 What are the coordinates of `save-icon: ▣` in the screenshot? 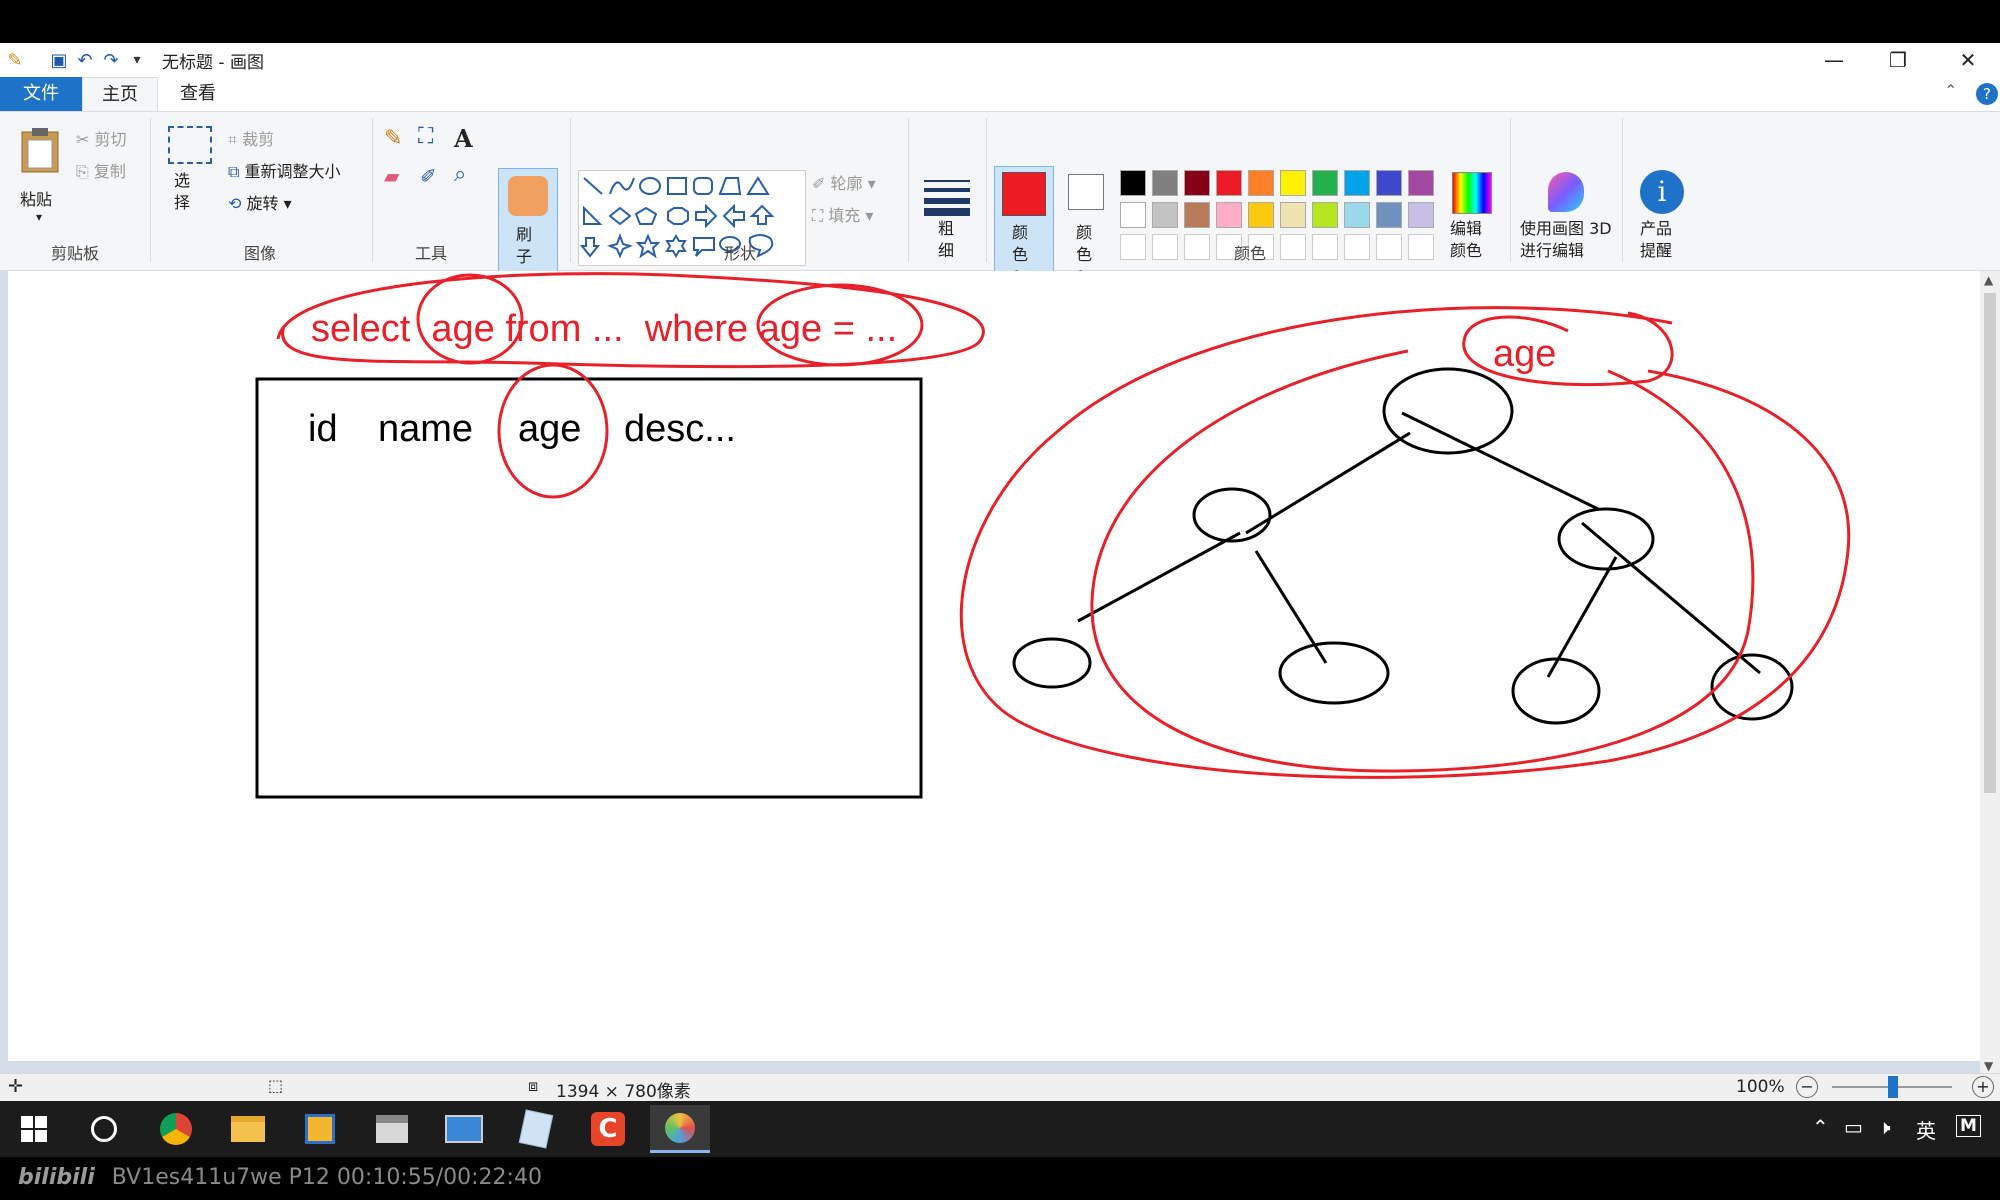 It's located at (59, 60).